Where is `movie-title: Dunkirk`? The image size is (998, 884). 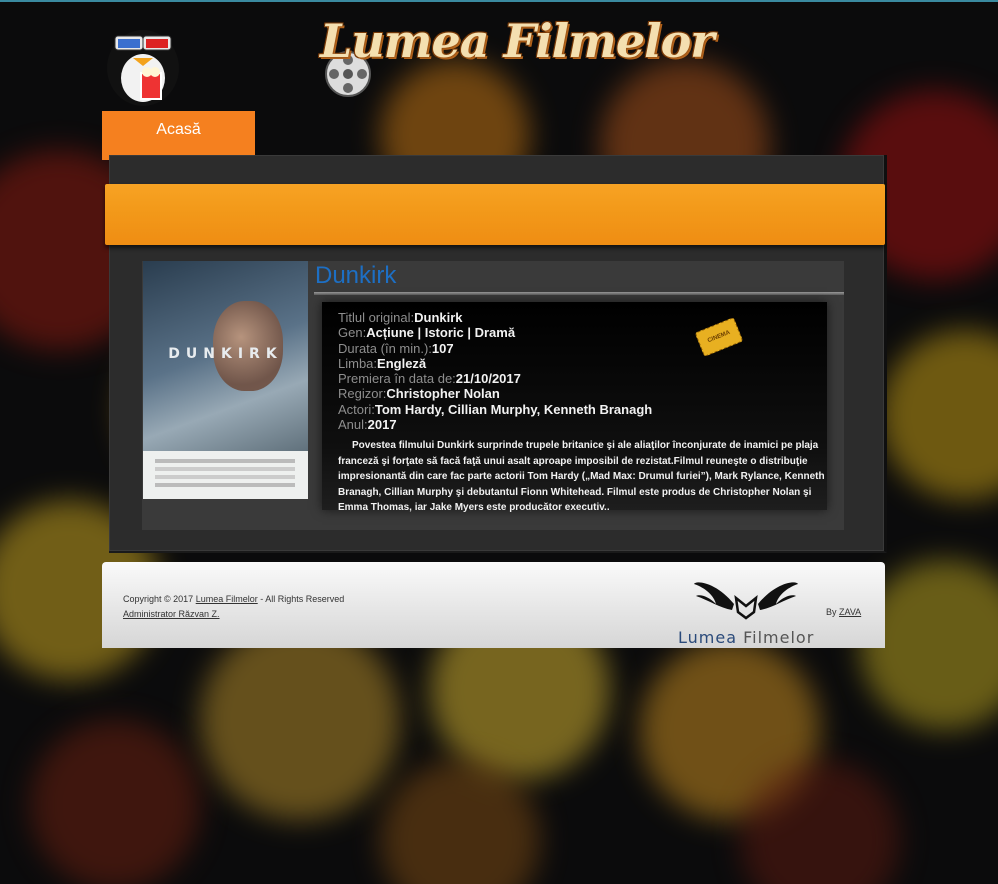
movie-title: Dunkirk is located at coordinates (355, 276).